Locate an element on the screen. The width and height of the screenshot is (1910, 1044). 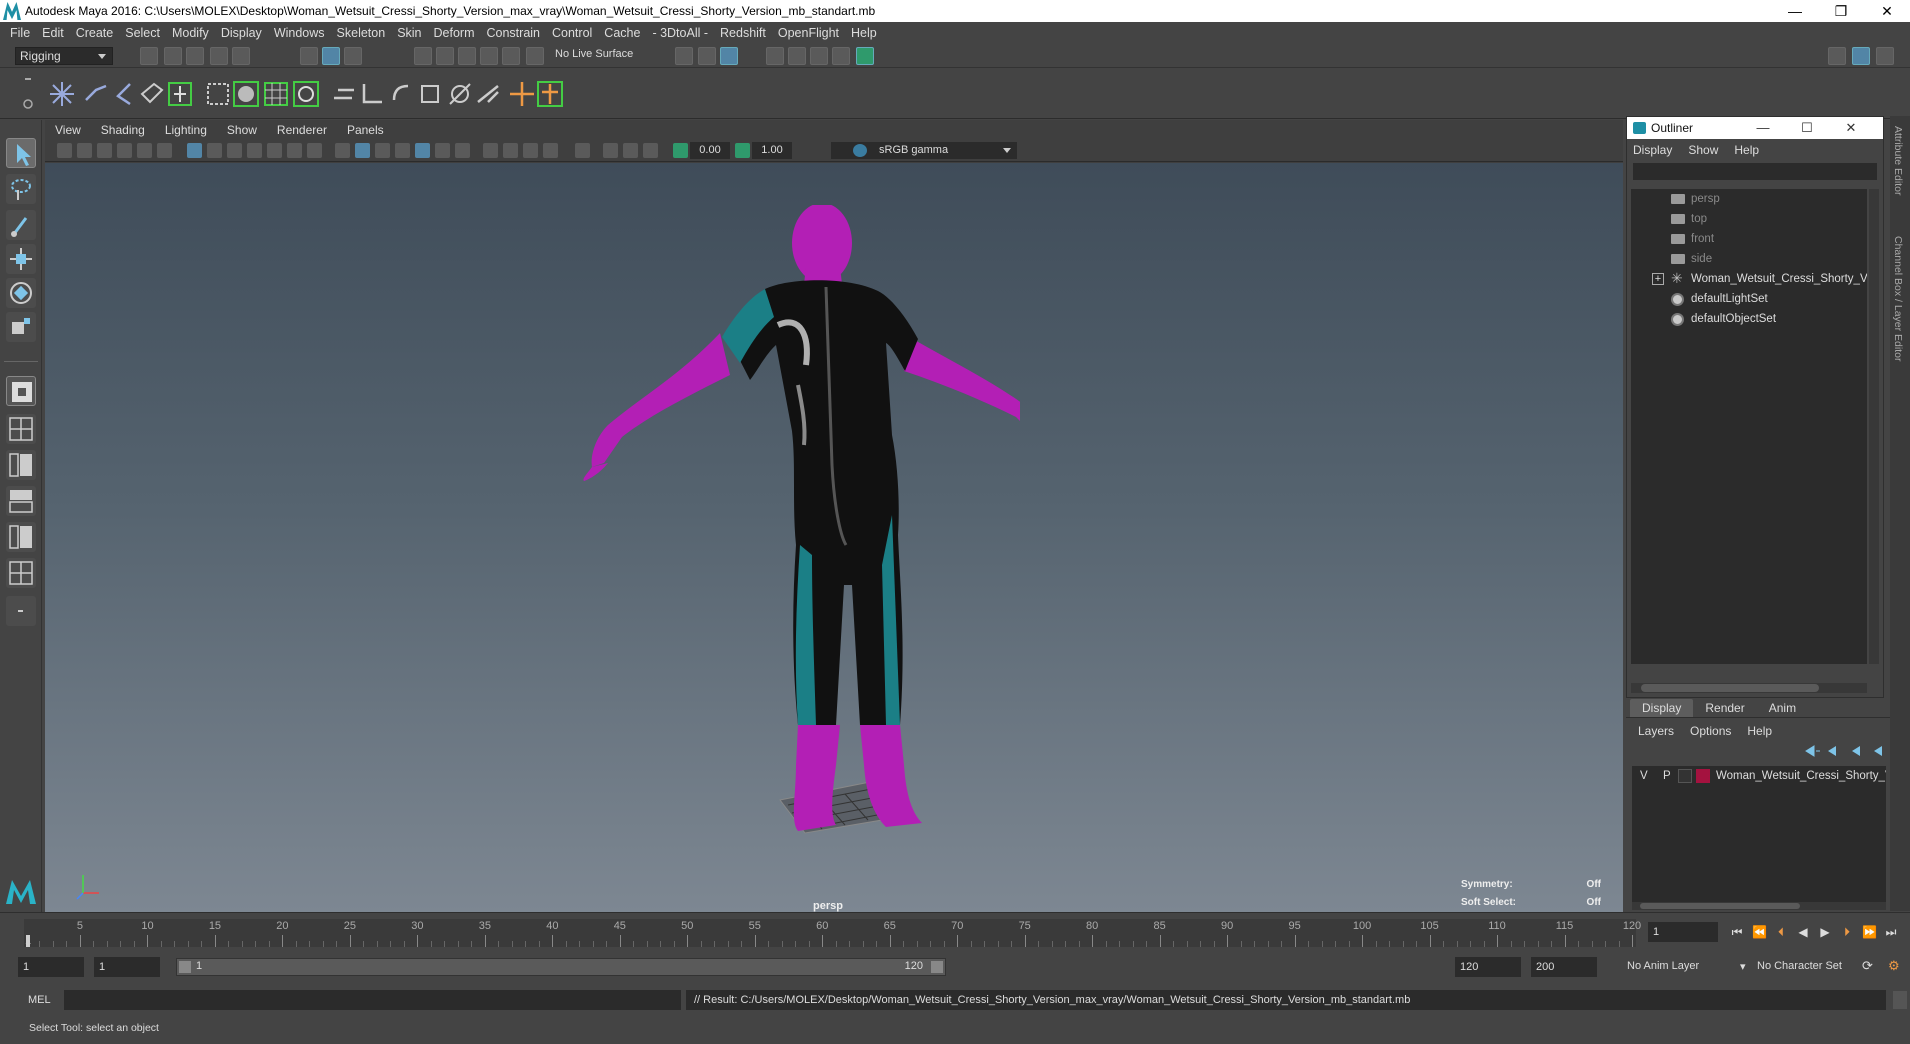
redshift-ipr-icon is located at coordinates (865, 56).